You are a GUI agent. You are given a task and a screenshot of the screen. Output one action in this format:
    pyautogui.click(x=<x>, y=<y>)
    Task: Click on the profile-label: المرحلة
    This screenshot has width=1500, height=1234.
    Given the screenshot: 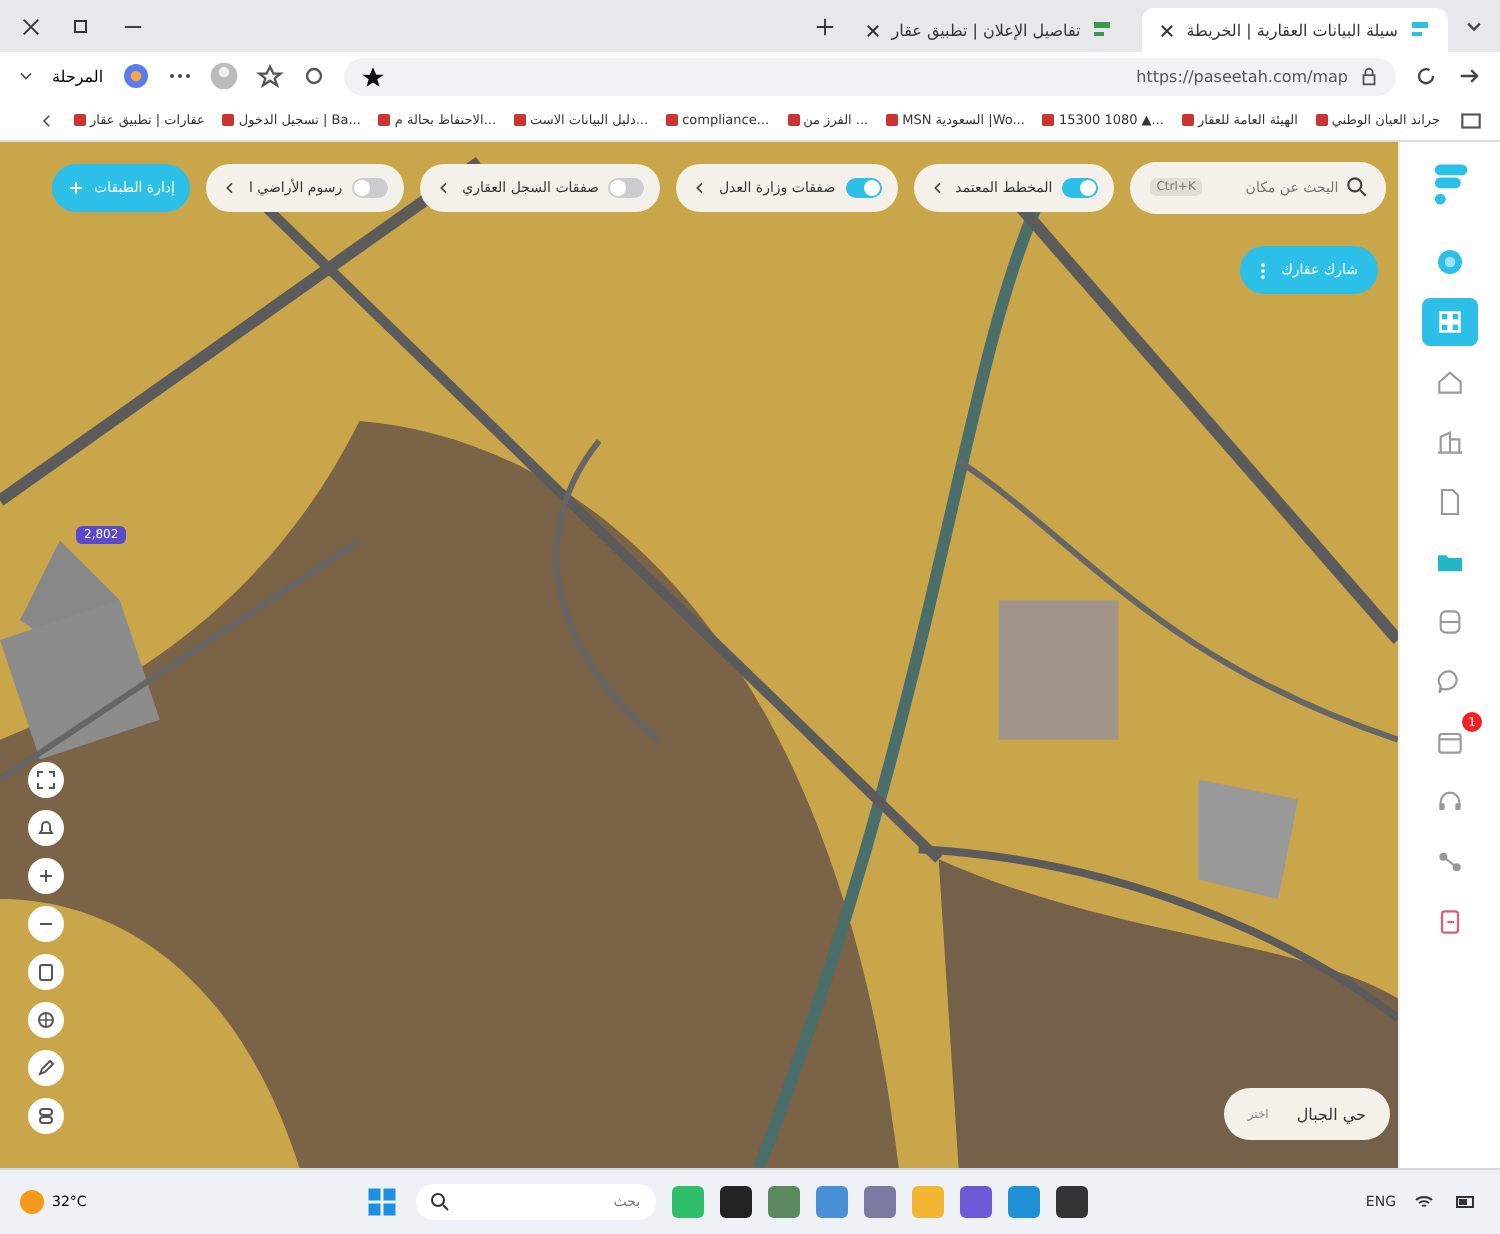 What is the action you would take?
    pyautogui.click(x=78, y=76)
    